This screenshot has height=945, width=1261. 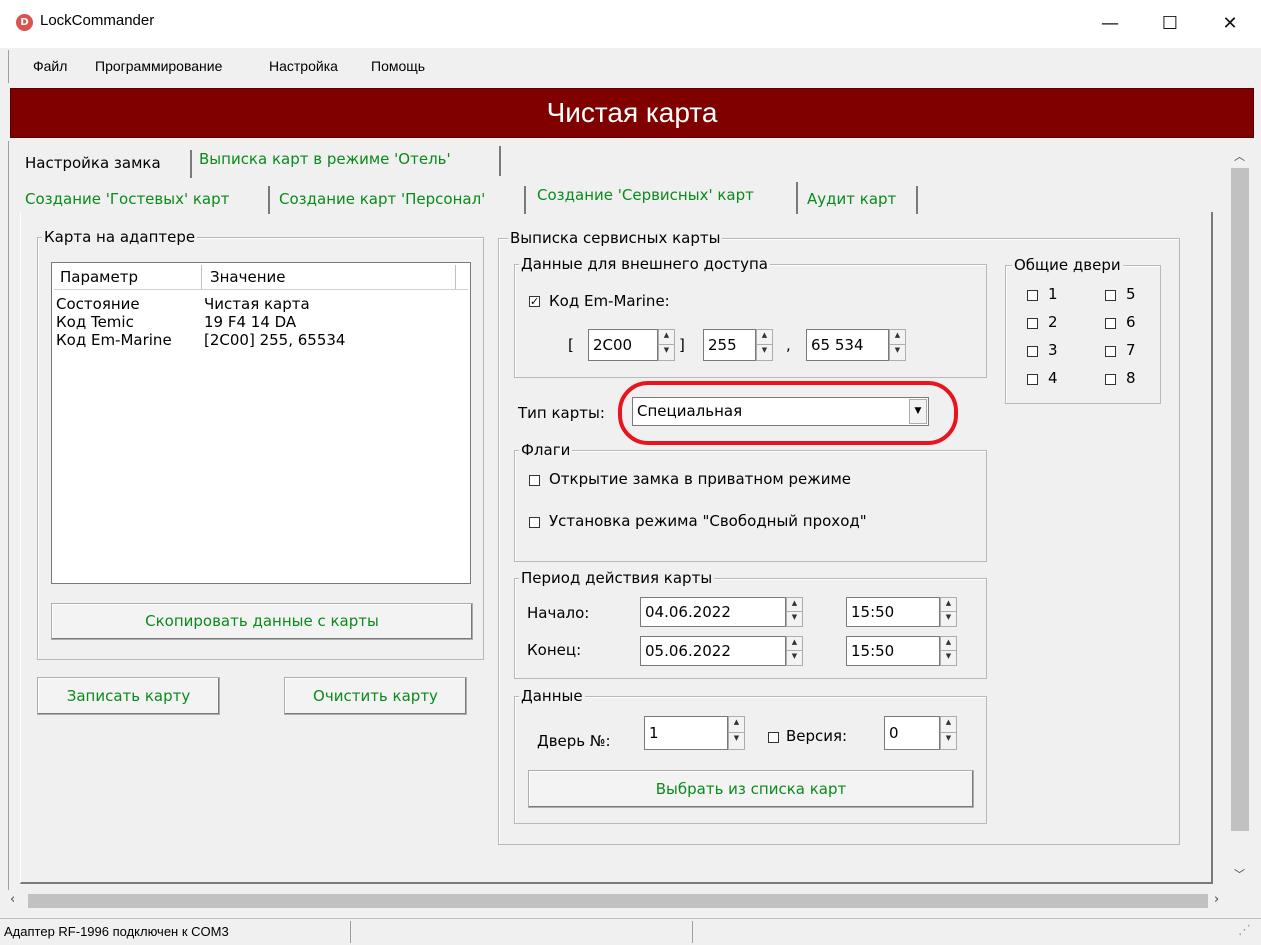 What do you see at coordinates (128, 277) in the screenshot?
I see `column-header-param: Параметр` at bounding box center [128, 277].